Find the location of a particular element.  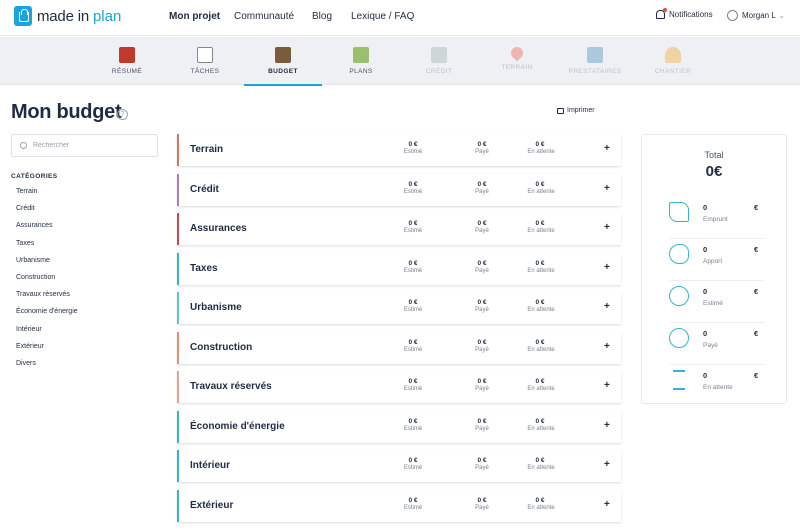

print-button: Imprimer is located at coordinates (576, 110).